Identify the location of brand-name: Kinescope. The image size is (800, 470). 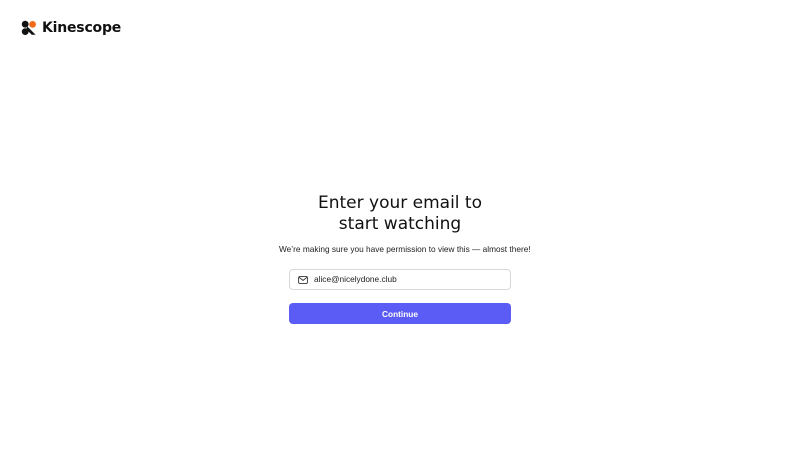
(82, 28).